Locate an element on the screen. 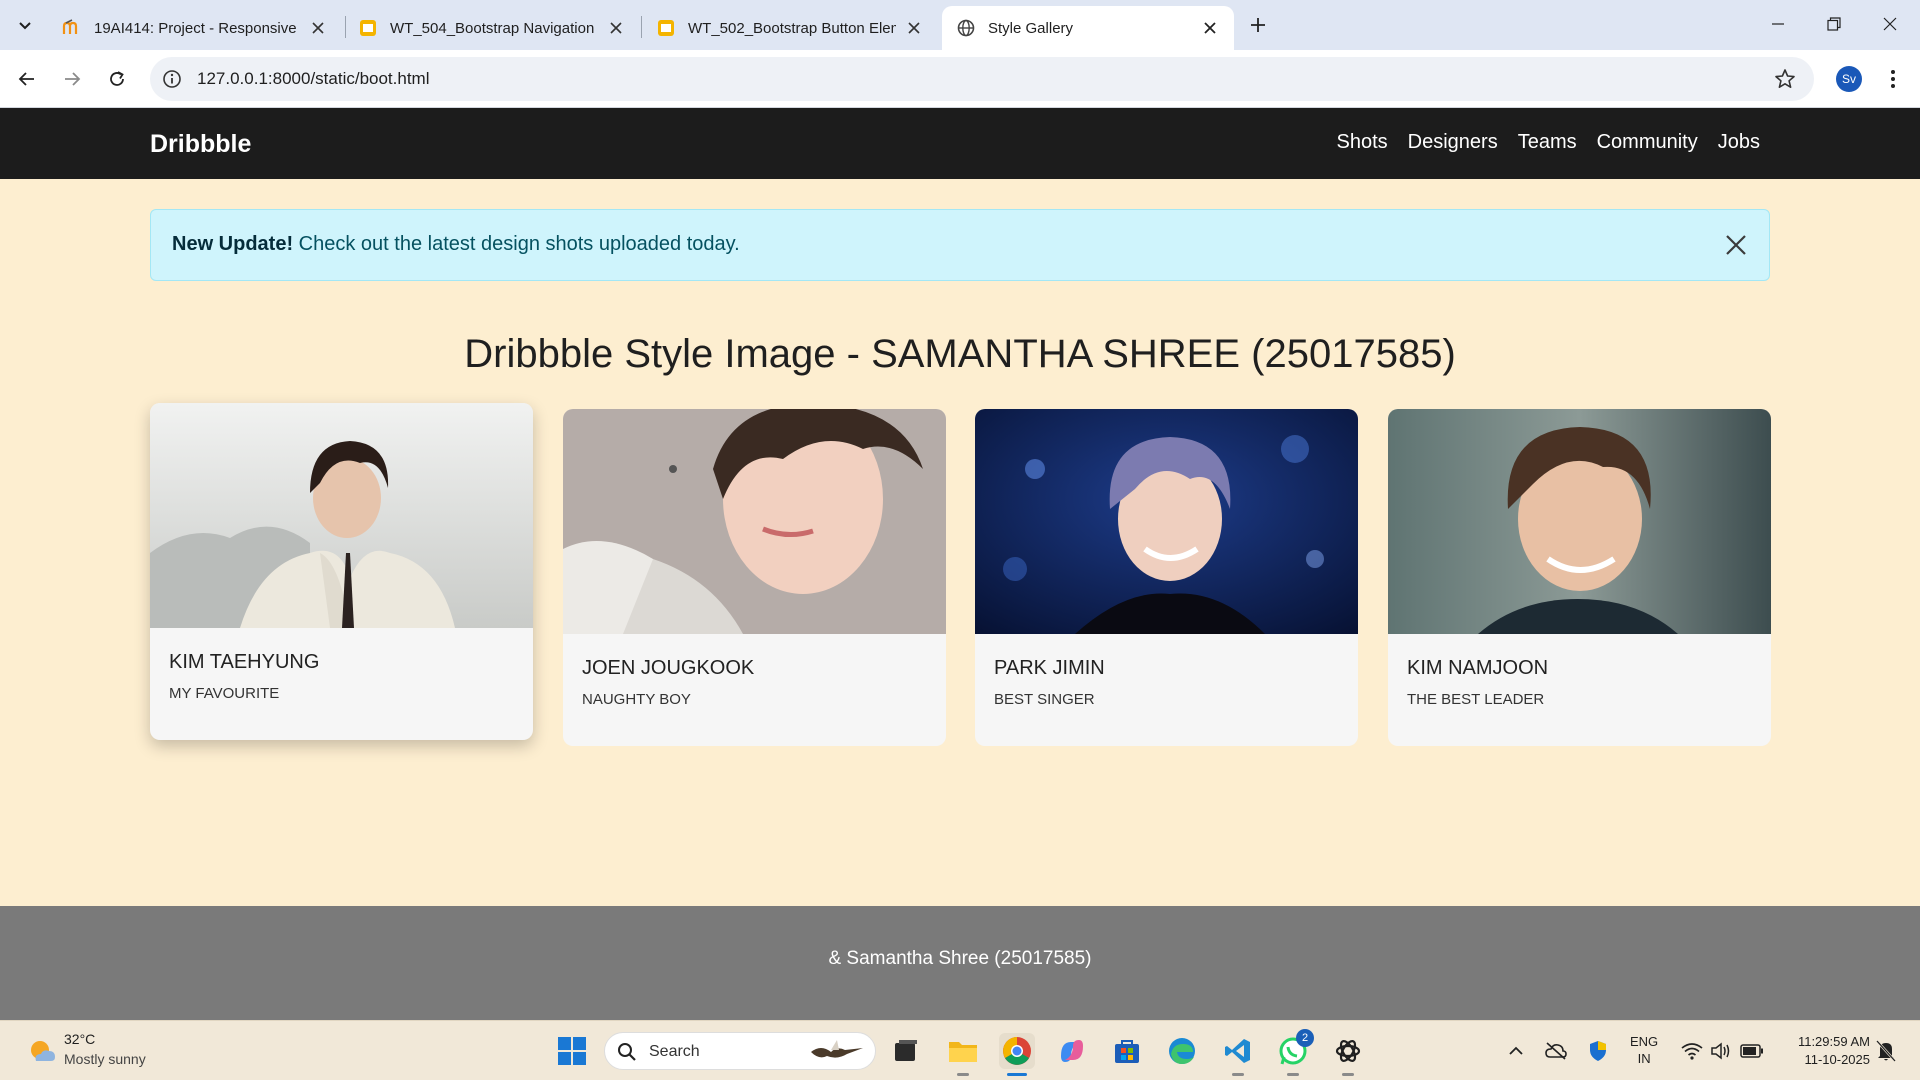  minimize-button is located at coordinates (1778, 24).